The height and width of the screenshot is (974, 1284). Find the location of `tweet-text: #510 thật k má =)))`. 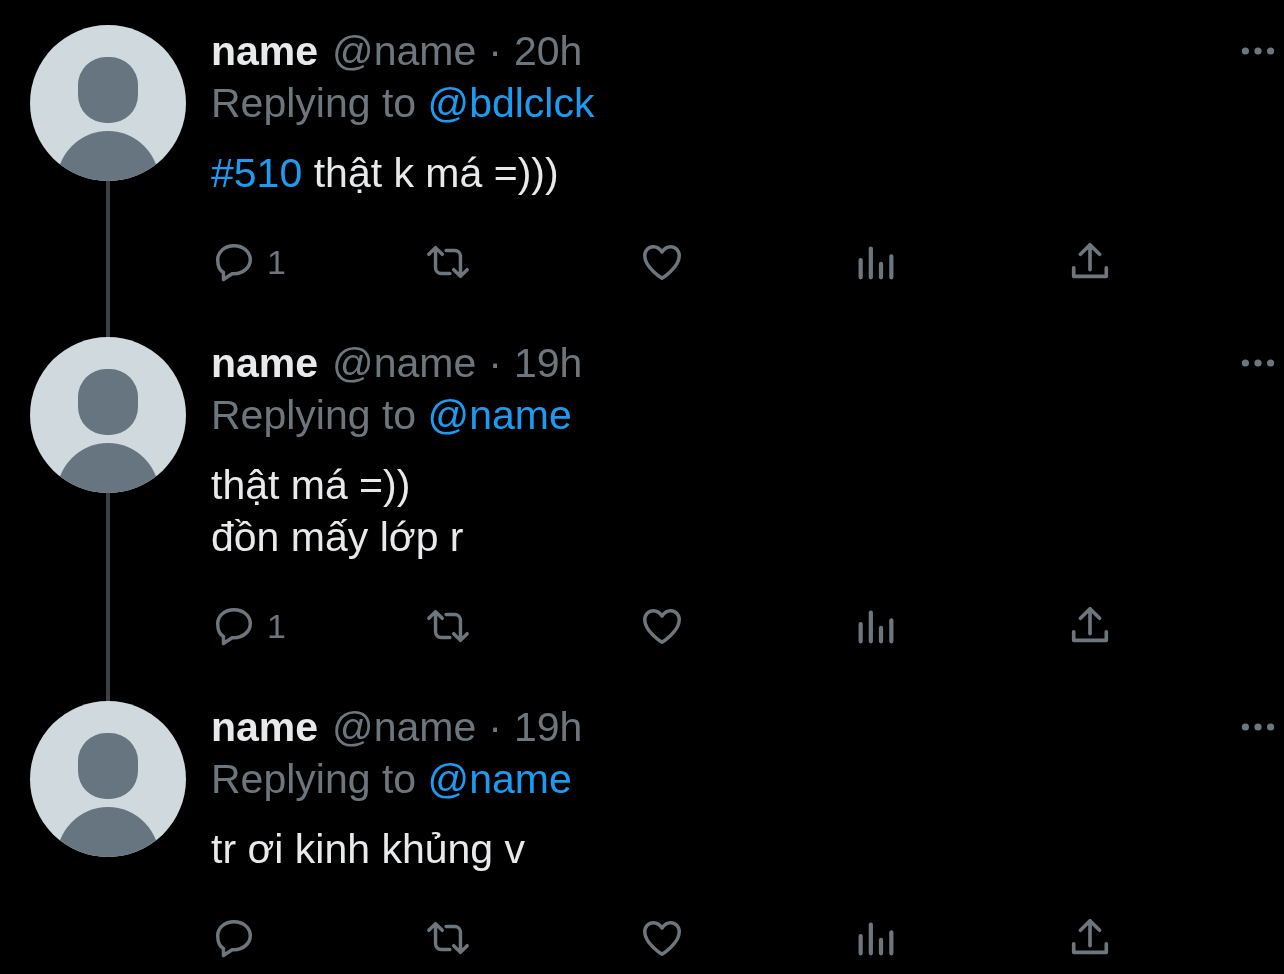

tweet-text: #510 thật k má =))) is located at coordinates (385, 173).